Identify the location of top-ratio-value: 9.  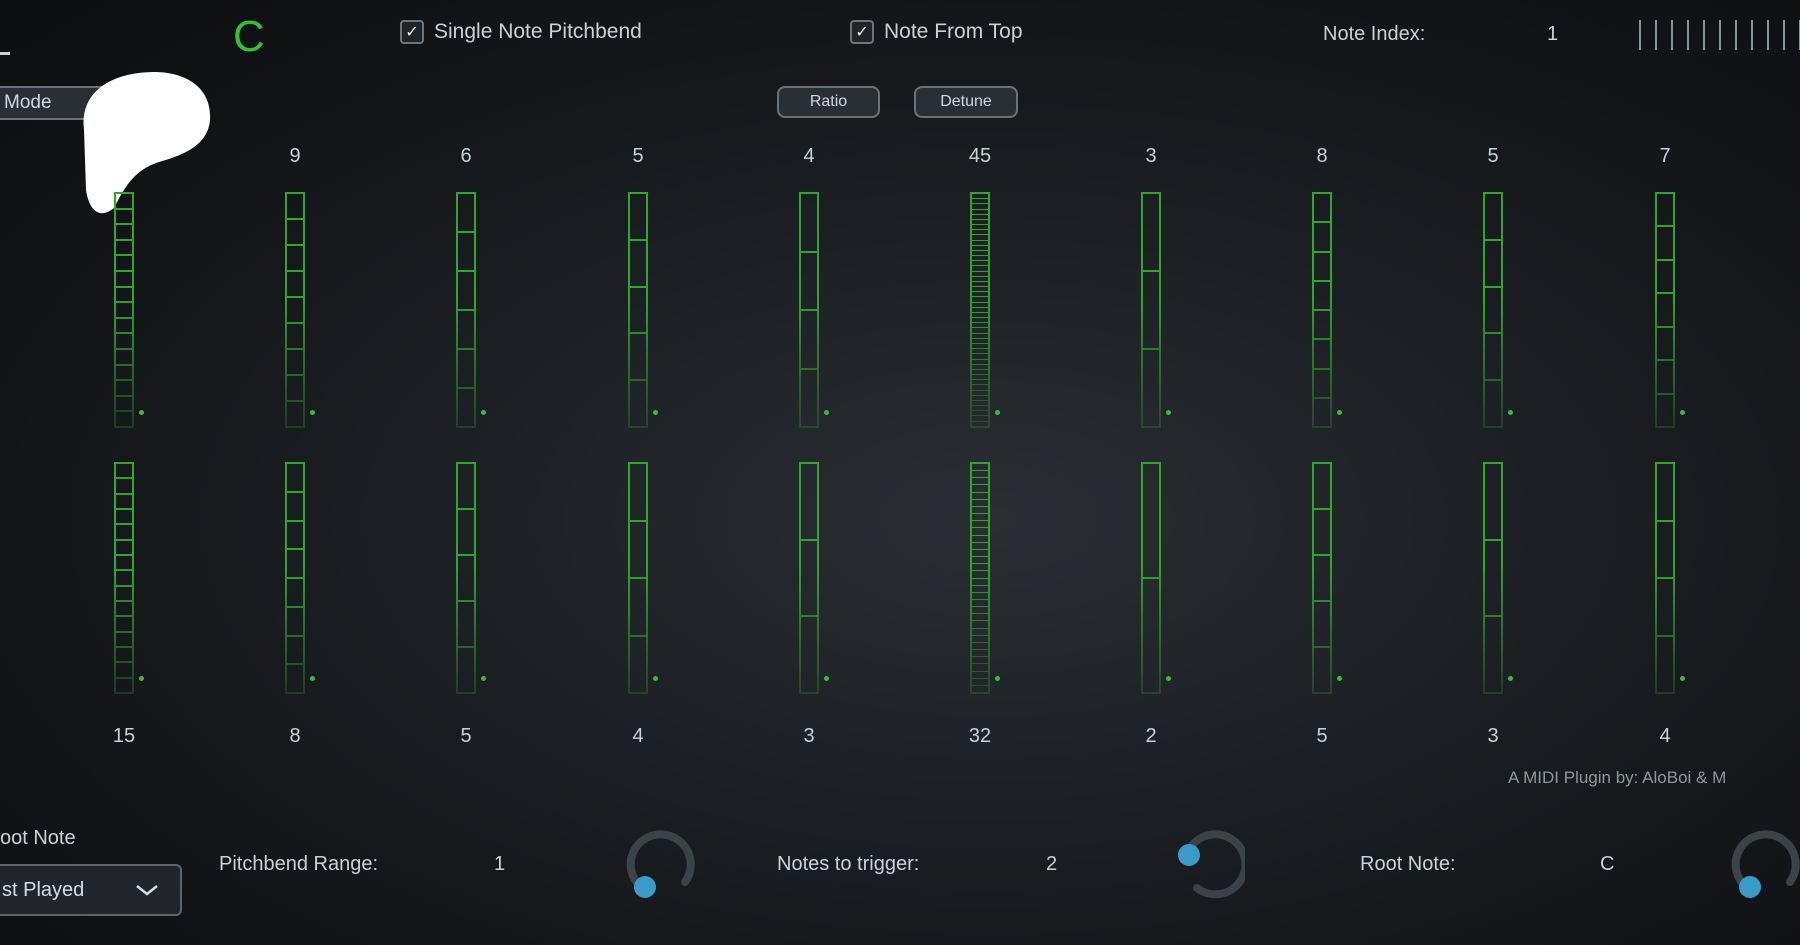
(295, 156).